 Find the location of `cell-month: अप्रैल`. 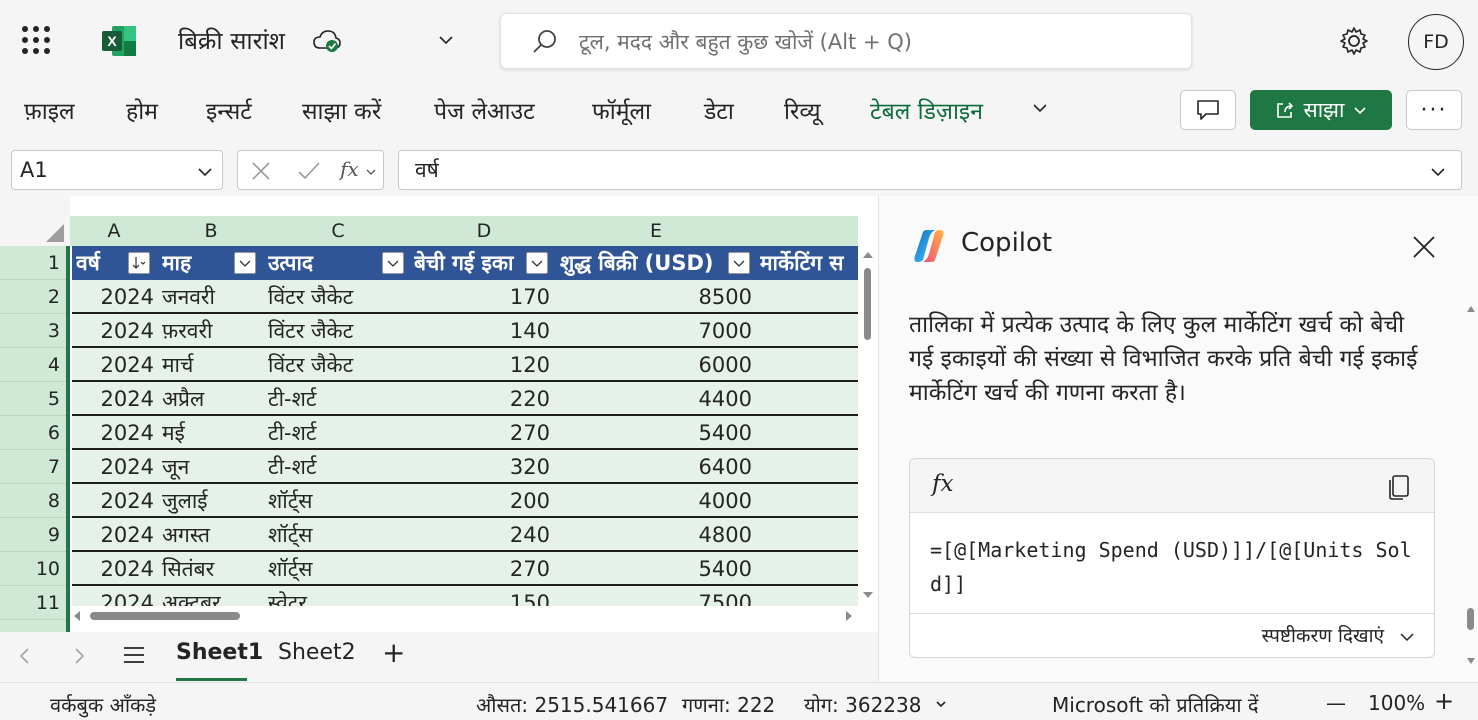

cell-month: अप्रैल is located at coordinates (212, 399).